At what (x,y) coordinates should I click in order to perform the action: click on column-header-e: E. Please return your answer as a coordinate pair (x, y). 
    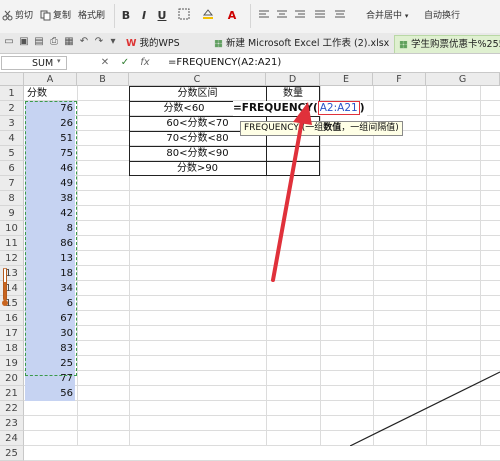
    Looking at the image, I should click on (346, 79).